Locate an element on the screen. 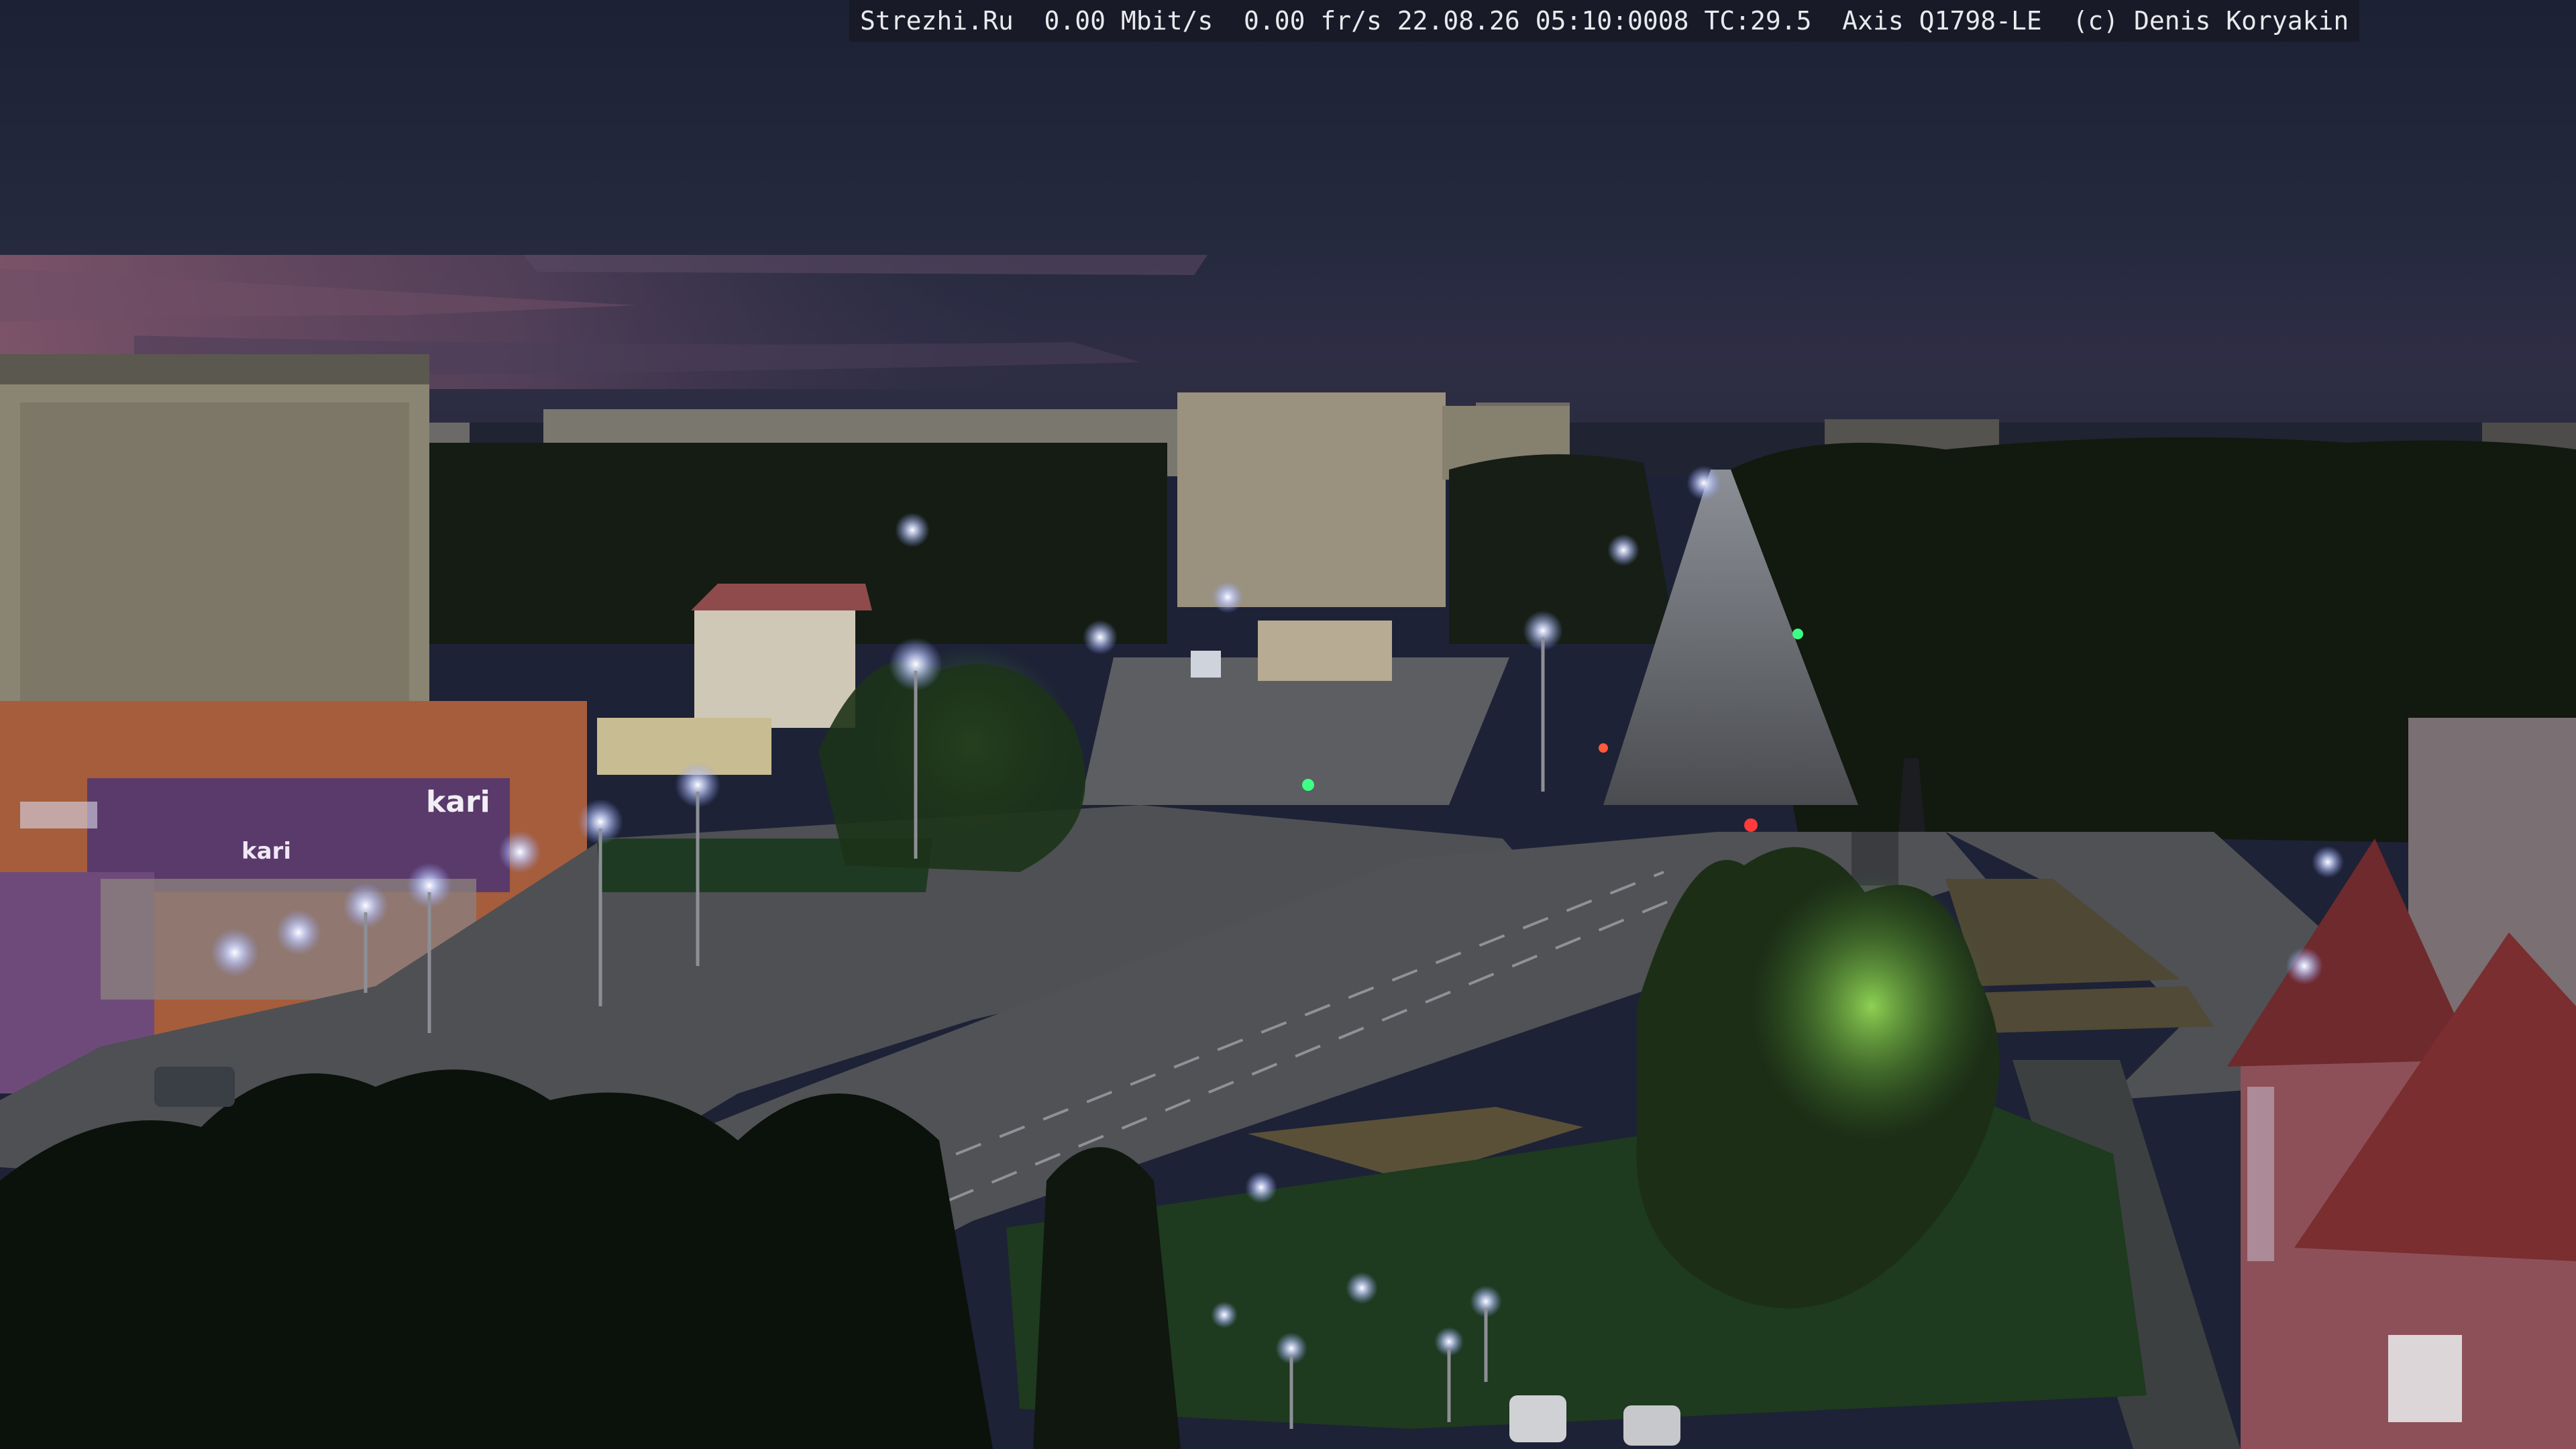 This screenshot has width=2576, height=1449. trees-foreground-center is located at coordinates (1107, 1298).